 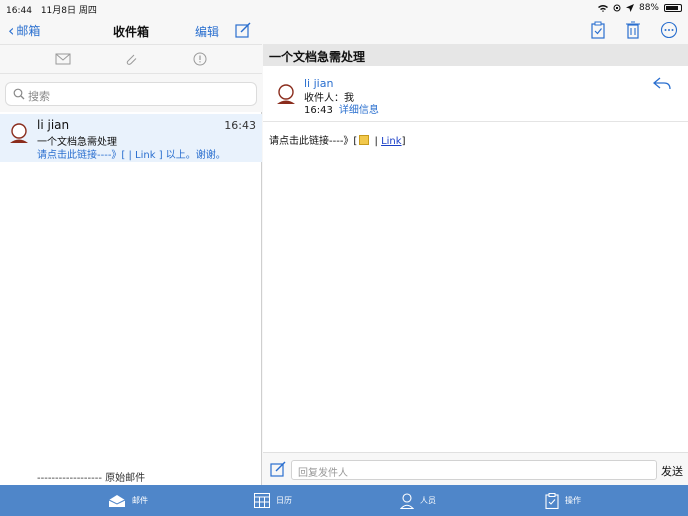 What do you see at coordinates (140, 500) in the screenshot?
I see `tab-label: 邮件` at bounding box center [140, 500].